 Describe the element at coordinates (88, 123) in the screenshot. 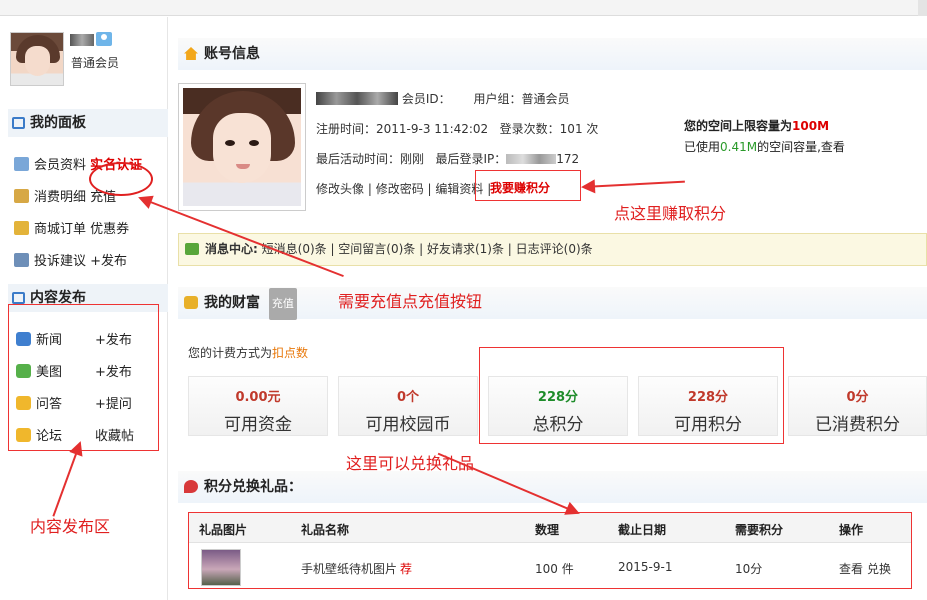

I see `panel-section-title: 我的面板` at that location.